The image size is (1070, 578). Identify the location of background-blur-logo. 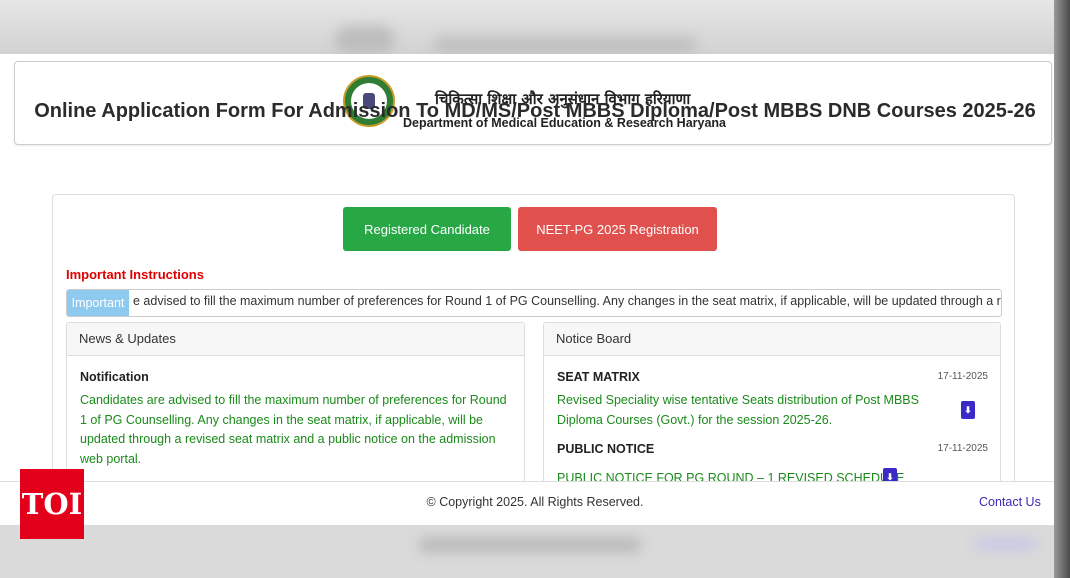
(365, 40).